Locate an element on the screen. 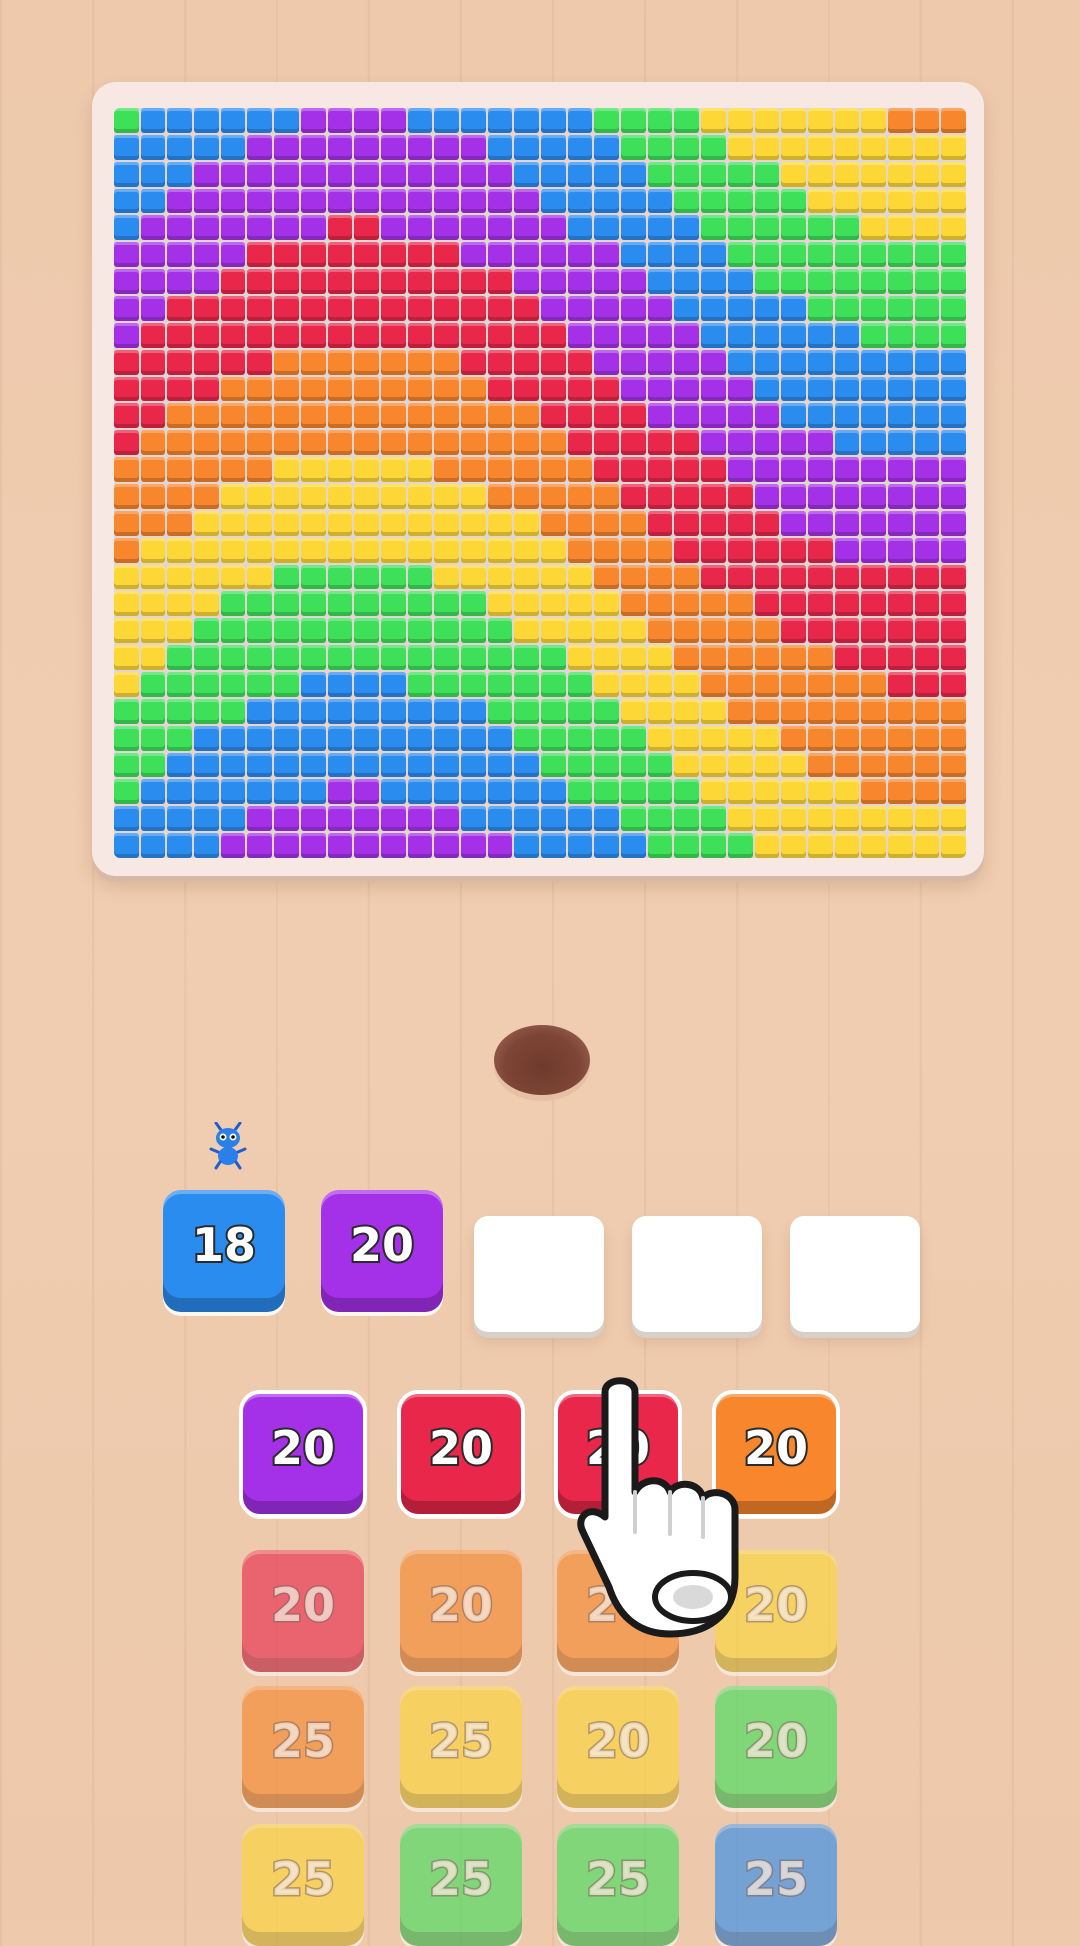  grid-tile-r2-c2: 20 is located at coordinates (461, 1611).